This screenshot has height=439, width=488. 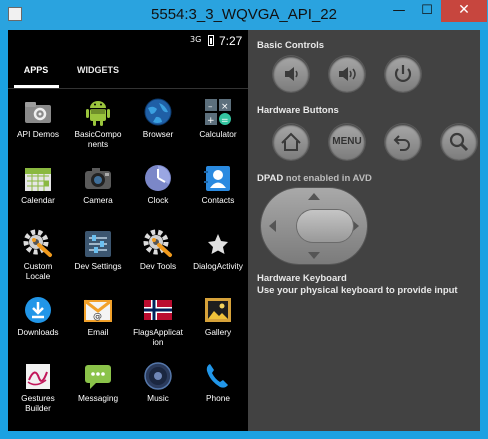 What do you see at coordinates (98, 266) in the screenshot?
I see `app-label: Dev Settings` at bounding box center [98, 266].